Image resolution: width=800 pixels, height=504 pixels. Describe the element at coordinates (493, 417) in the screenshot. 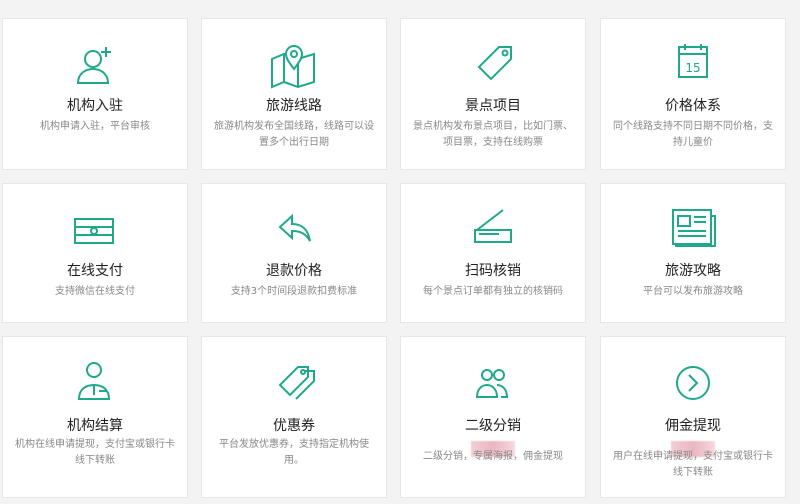

I see `feature-card-two-level-distribution: 二级分销 二级分销，专属海报，佣金提现` at that location.